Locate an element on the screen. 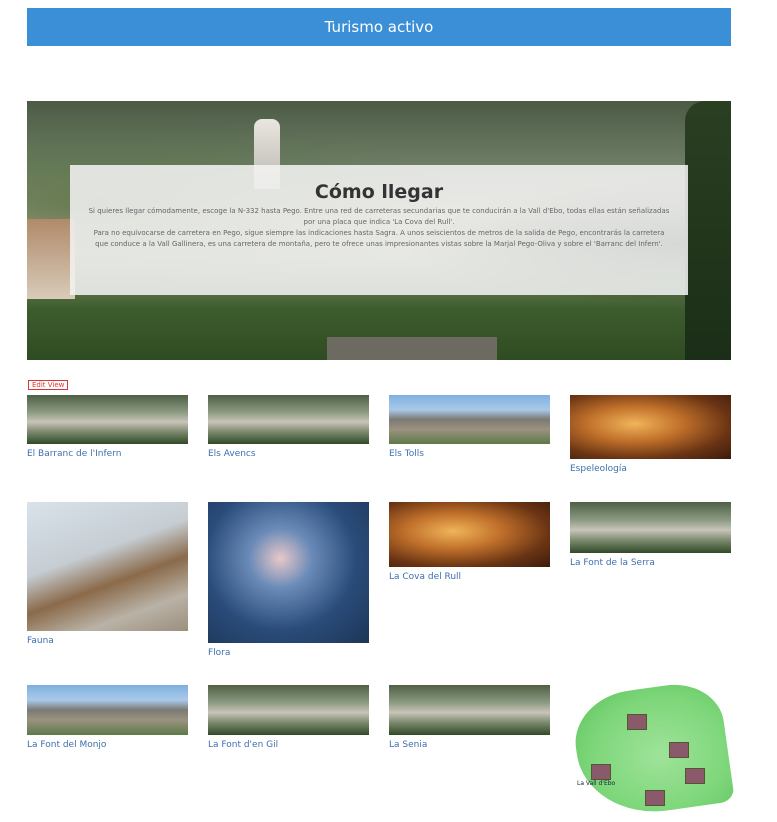 The width and height of the screenshot is (777, 822). card-cova-del-rull: La Cova del Rull is located at coordinates (469, 542).